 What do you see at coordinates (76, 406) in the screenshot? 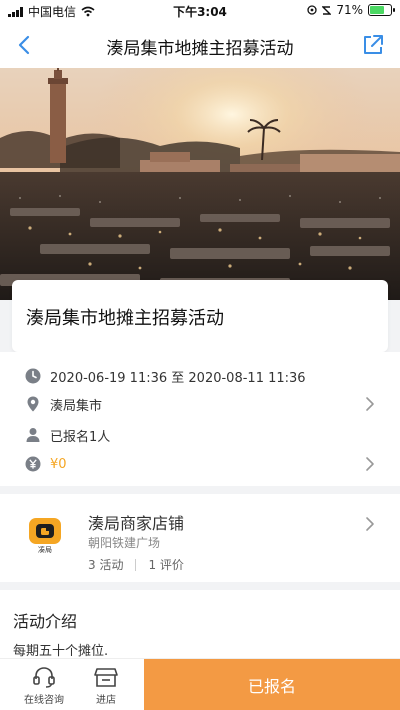
I see `event-location: 湊局集市` at bounding box center [76, 406].